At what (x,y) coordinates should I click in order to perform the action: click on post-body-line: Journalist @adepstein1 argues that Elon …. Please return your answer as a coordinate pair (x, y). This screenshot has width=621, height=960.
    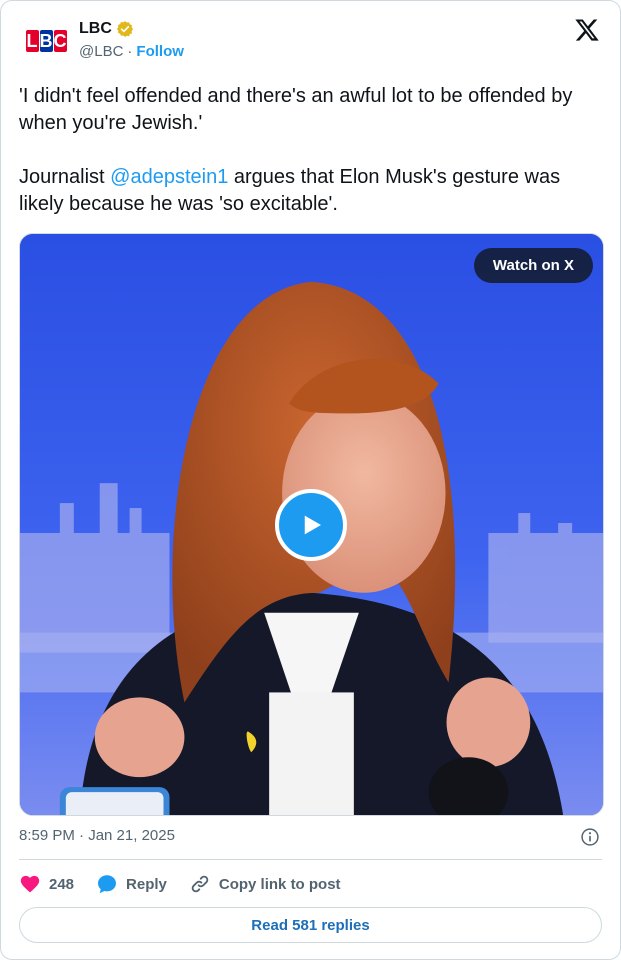
    Looking at the image, I should click on (311, 191).